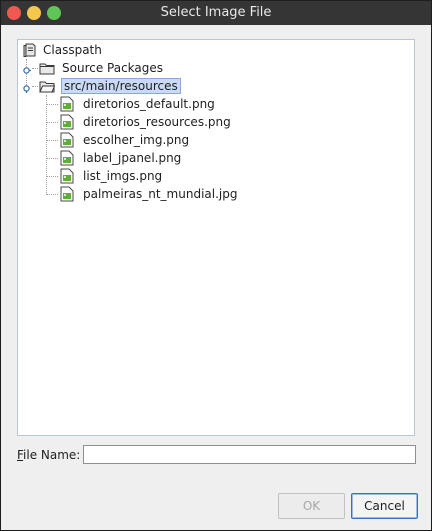 Image resolution: width=432 pixels, height=531 pixels. Describe the element at coordinates (311, 506) in the screenshot. I see `ok-button: OK` at that location.